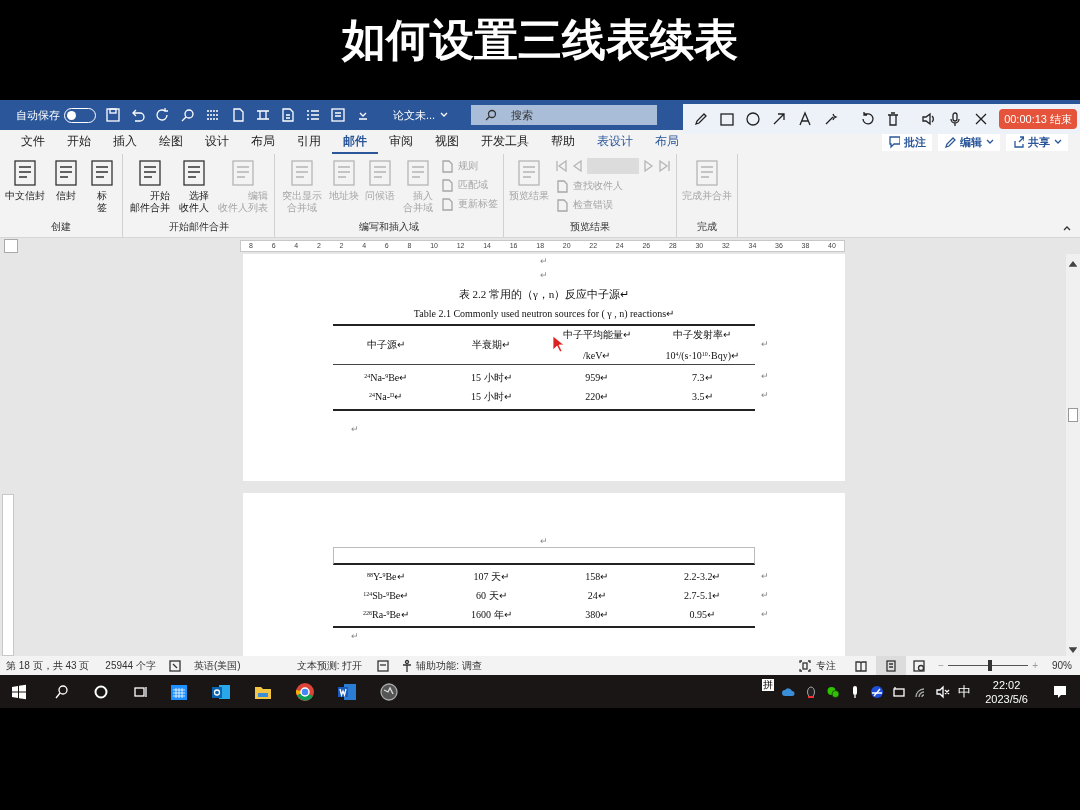 The width and height of the screenshot is (1080, 810). Describe the element at coordinates (955, 119) in the screenshot. I see `microphone-icon` at that location.